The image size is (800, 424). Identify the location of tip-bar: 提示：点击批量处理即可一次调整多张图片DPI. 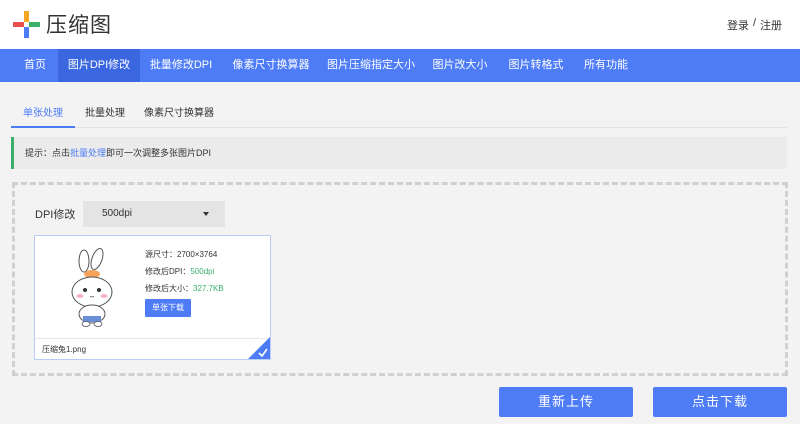
(399, 153).